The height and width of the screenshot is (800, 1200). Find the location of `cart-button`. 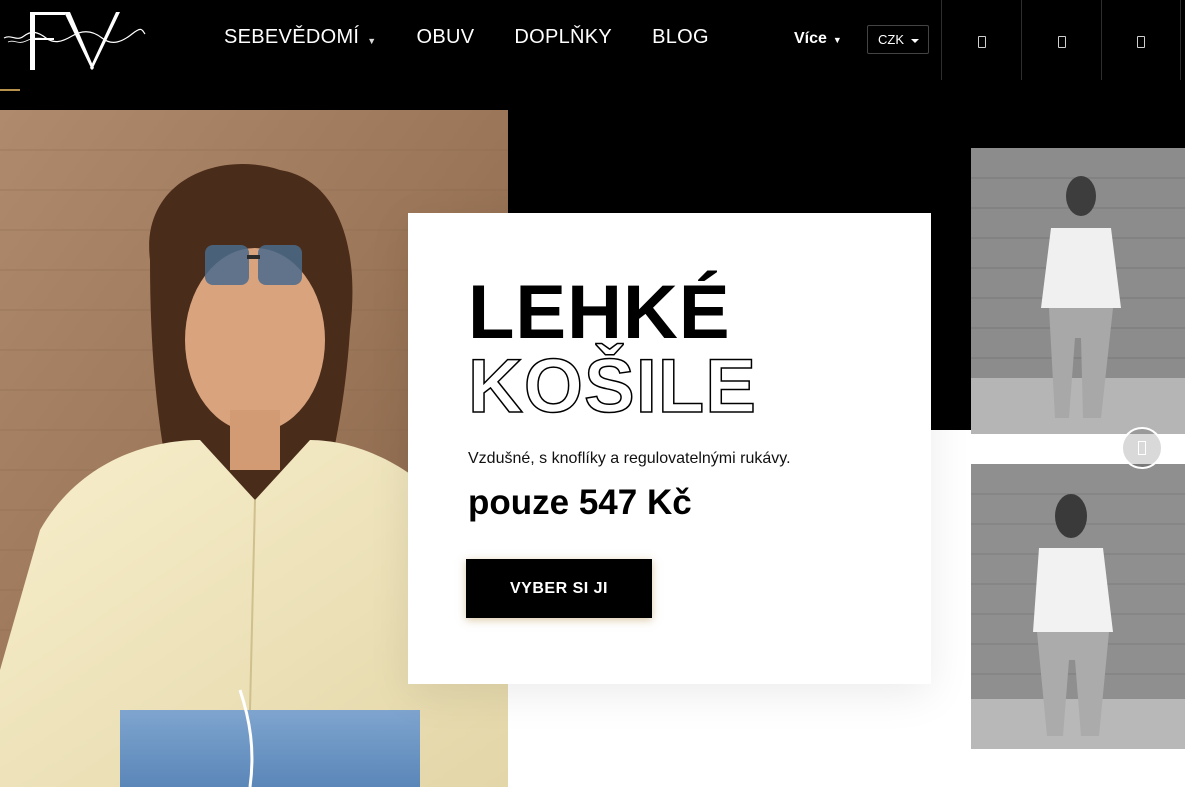

cart-button is located at coordinates (1141, 40).